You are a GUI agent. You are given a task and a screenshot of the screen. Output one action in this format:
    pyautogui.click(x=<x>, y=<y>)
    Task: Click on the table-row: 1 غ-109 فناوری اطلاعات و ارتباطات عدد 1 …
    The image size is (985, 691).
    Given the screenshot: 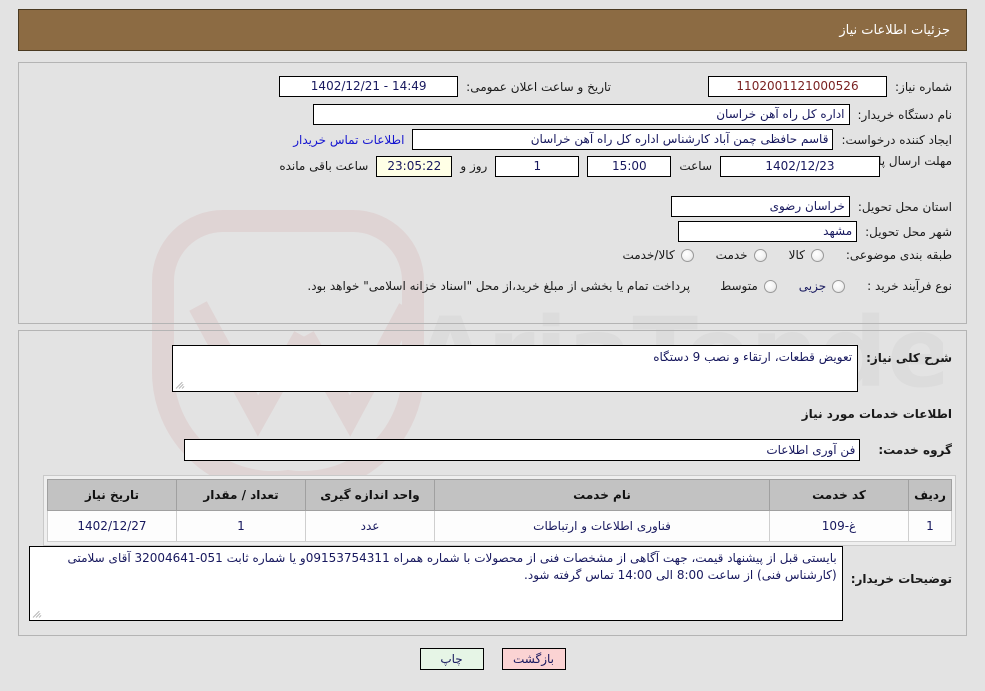 What is the action you would take?
    pyautogui.click(x=499, y=526)
    